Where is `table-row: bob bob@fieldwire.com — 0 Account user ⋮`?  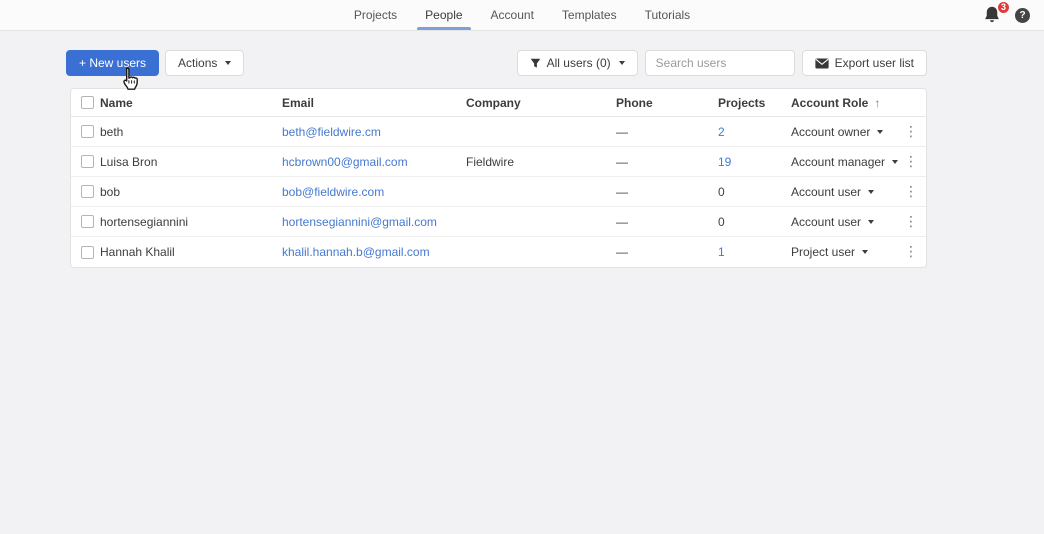
table-row: bob bob@fieldwire.com — 0 Account user ⋮ is located at coordinates (498, 192).